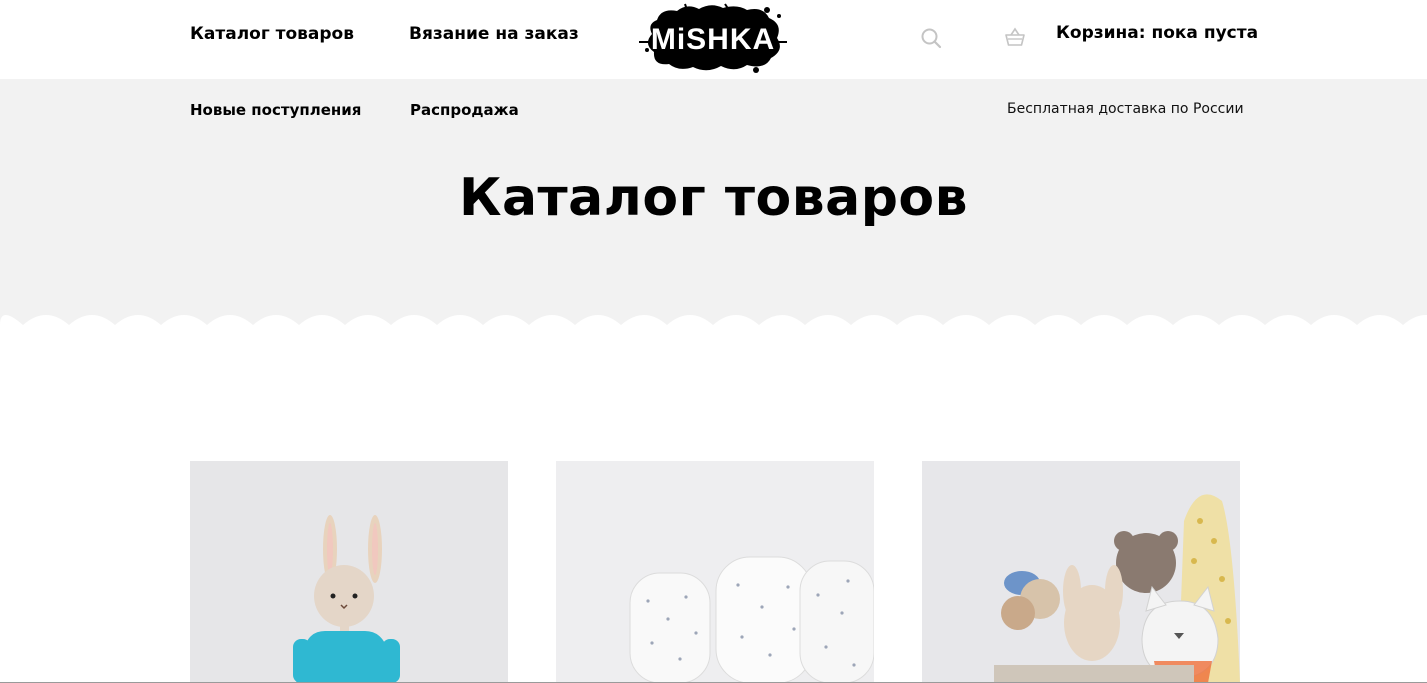 This screenshot has height=683, width=1427. What do you see at coordinates (275, 110) in the screenshot?
I see `subnav-new-arrivals-link: Новые поступления` at bounding box center [275, 110].